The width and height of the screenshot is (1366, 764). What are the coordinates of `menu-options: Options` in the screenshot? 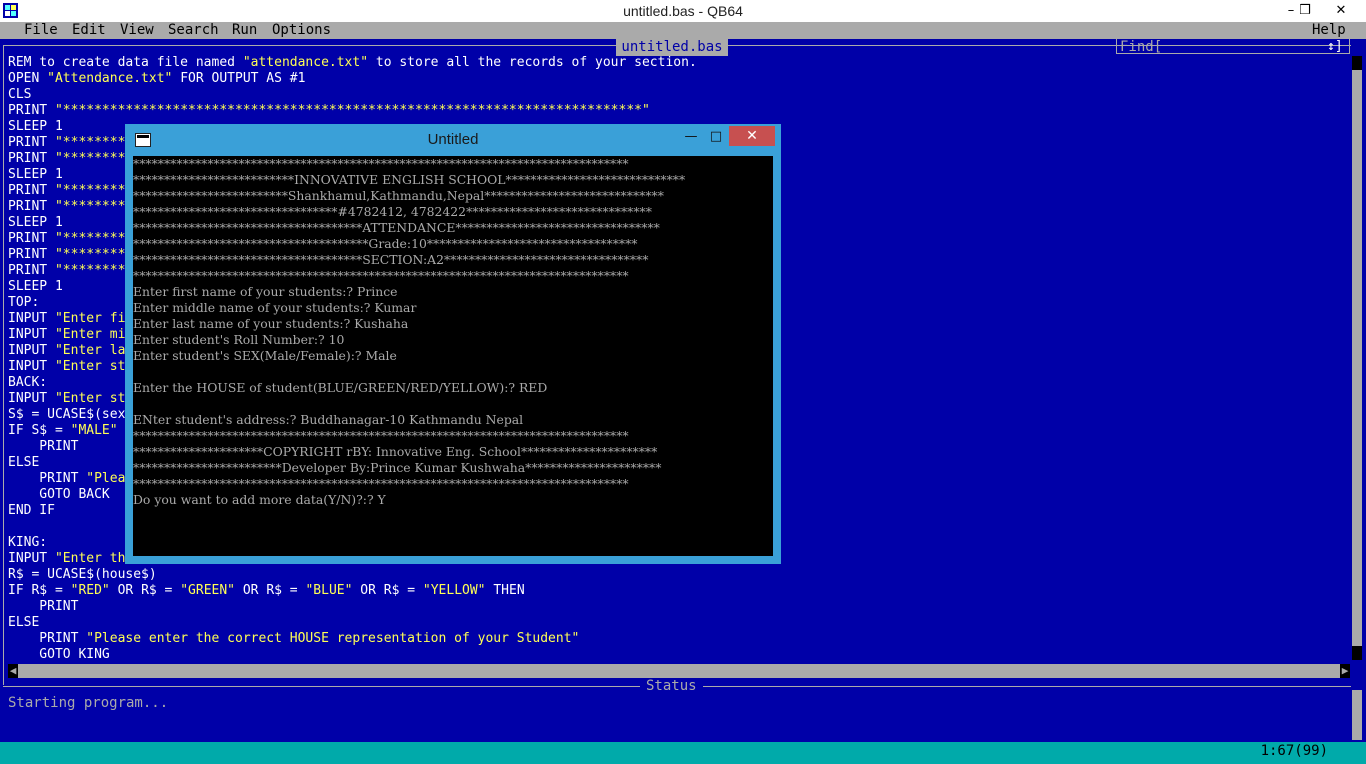 It's located at (301, 30).